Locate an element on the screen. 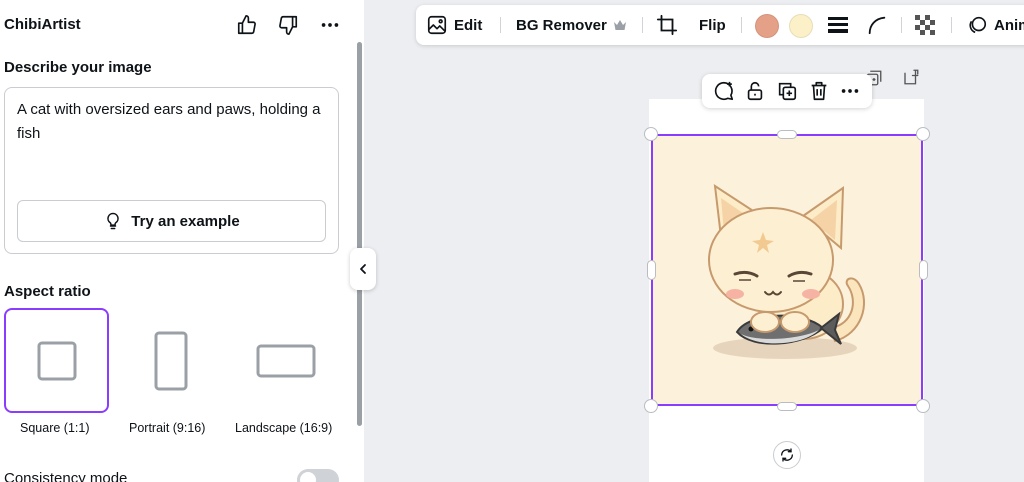 The image size is (1024, 482). panel-scrollbar is located at coordinates (359, 234).